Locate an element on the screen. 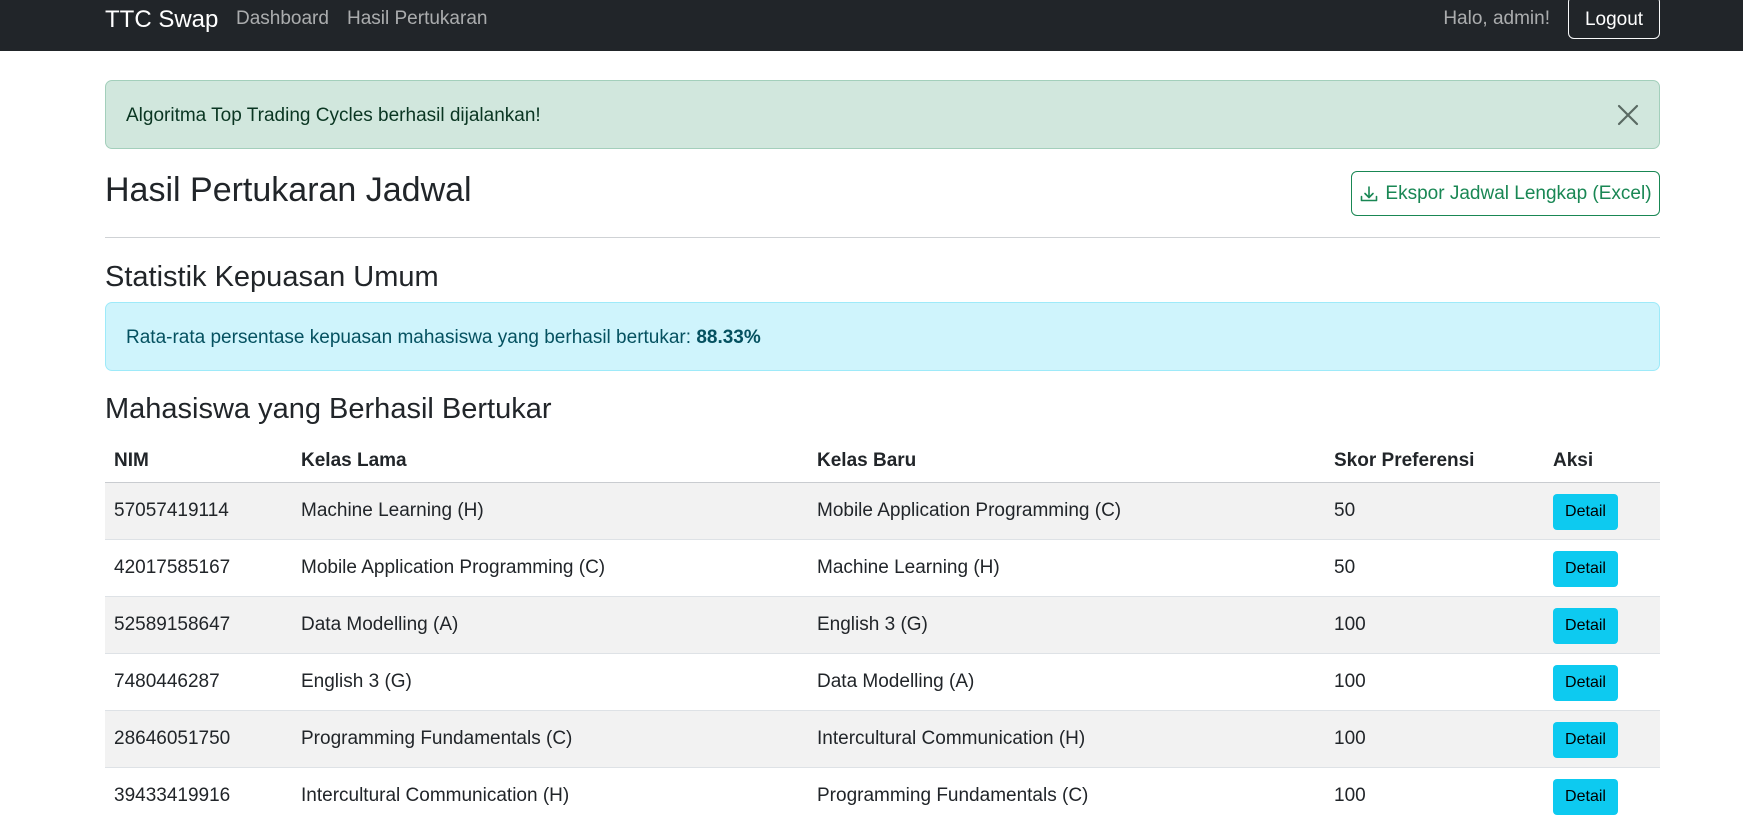 The image size is (1743, 819). export-button-label: Ekspor Jadwal Lengkap (Excel) is located at coordinates (1518, 193).